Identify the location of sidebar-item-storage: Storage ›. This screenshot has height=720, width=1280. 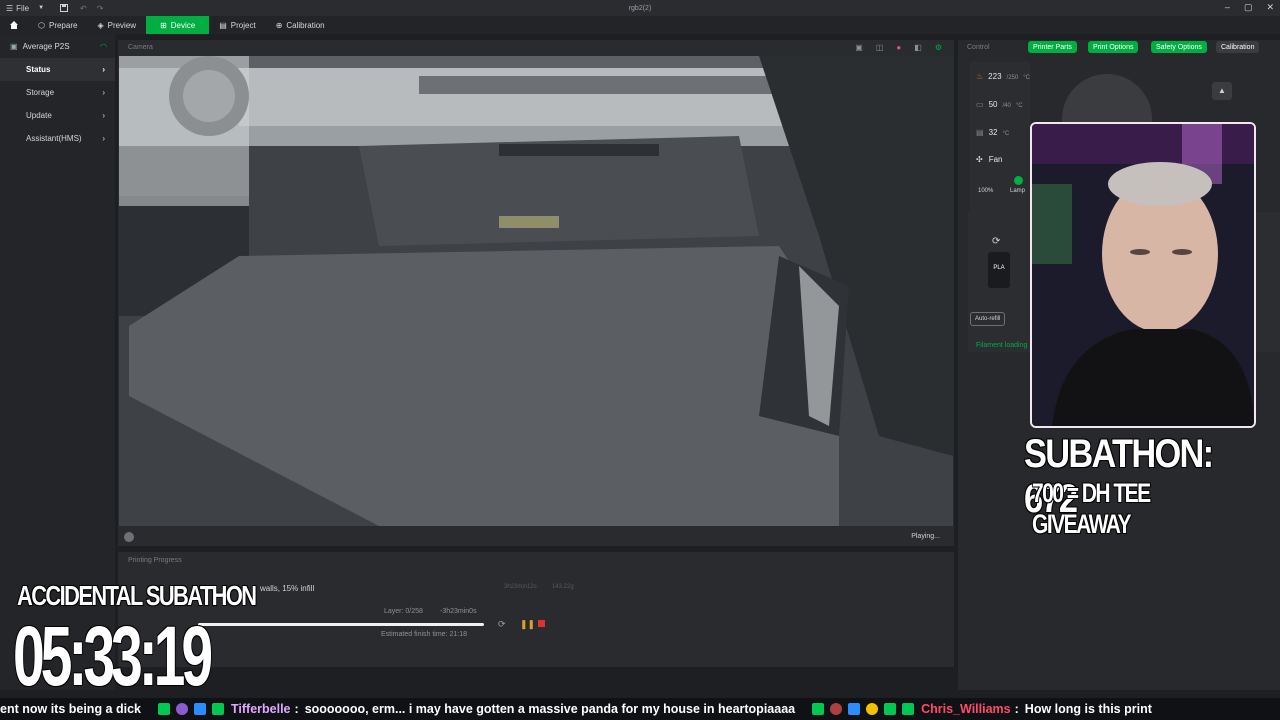
(57, 92).